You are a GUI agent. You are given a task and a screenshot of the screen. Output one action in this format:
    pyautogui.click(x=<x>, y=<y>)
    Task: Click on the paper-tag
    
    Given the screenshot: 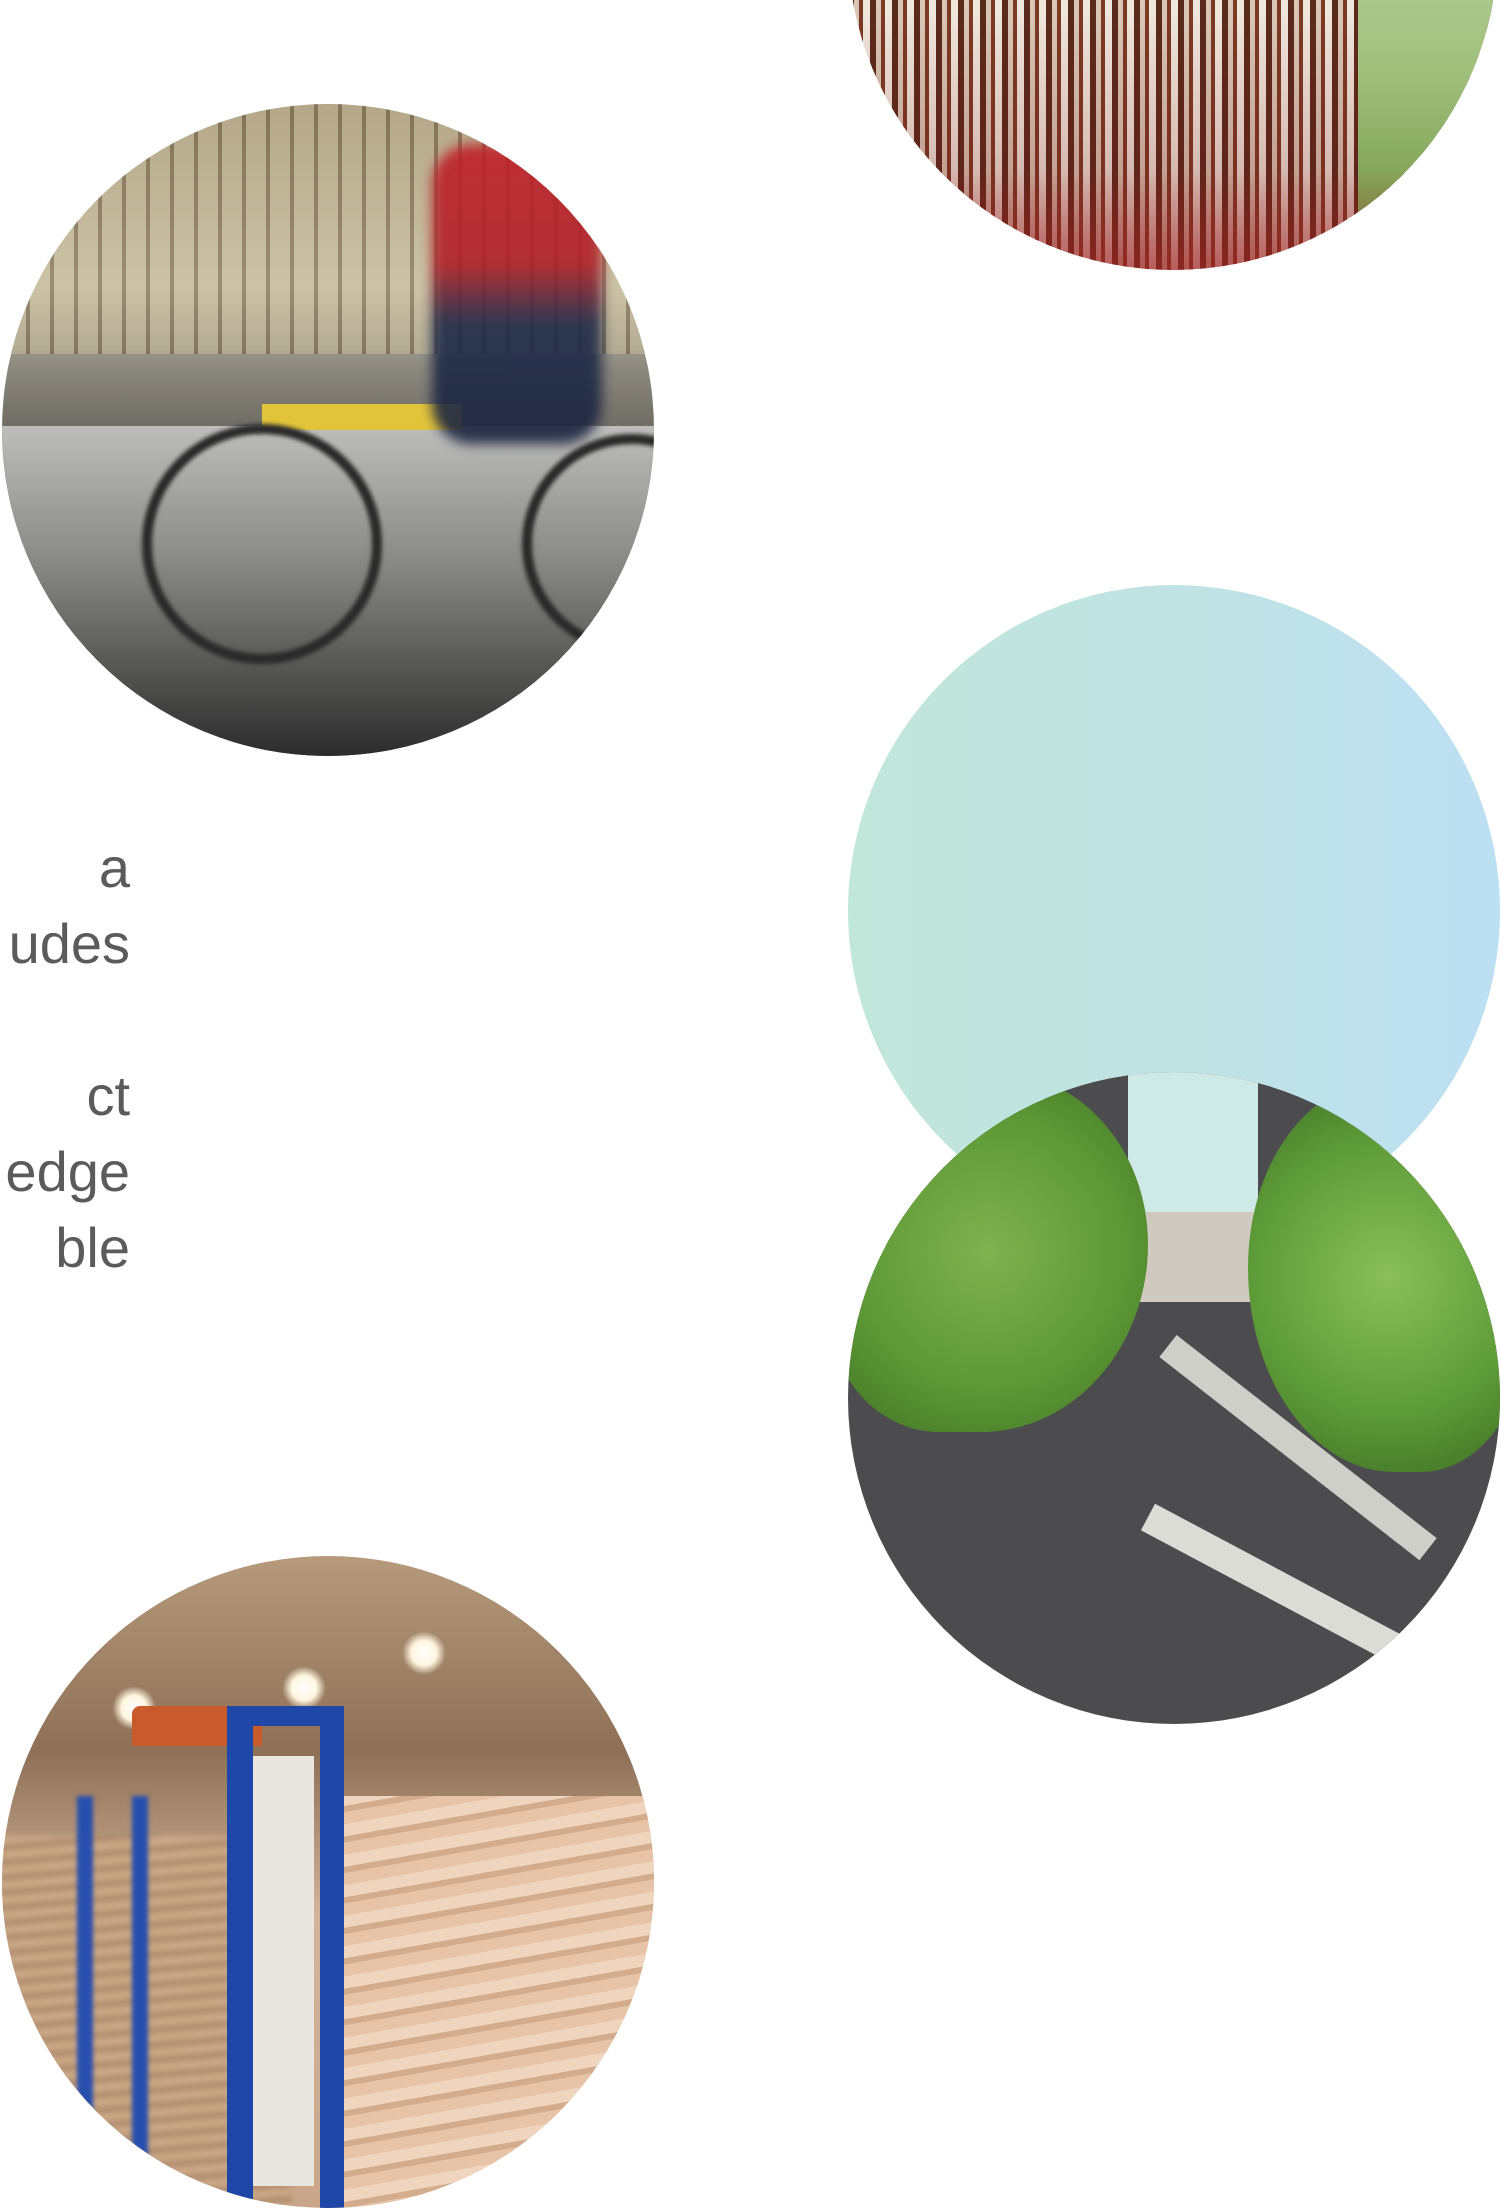 What is the action you would take?
    pyautogui.click(x=283, y=1971)
    